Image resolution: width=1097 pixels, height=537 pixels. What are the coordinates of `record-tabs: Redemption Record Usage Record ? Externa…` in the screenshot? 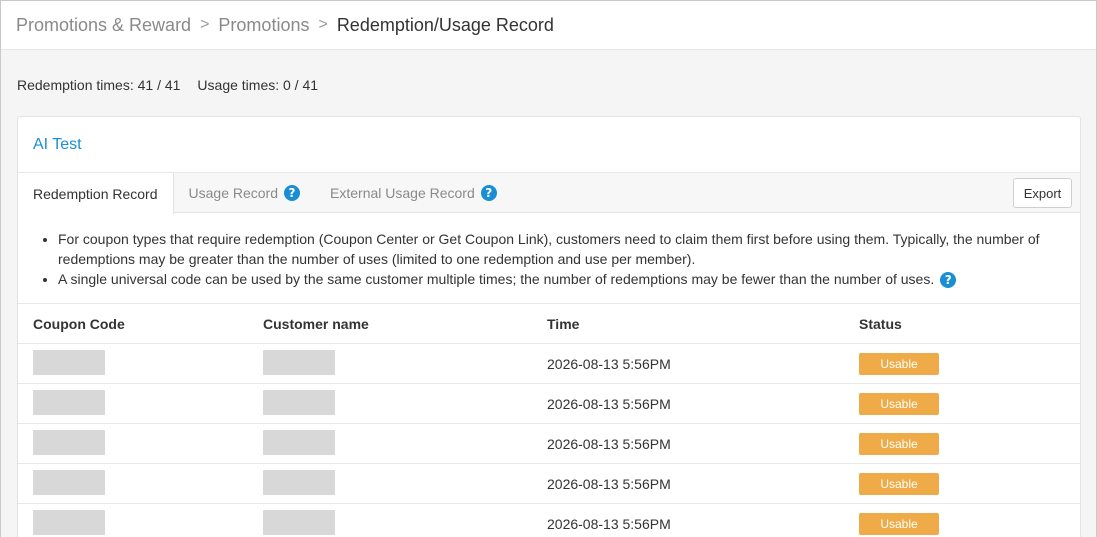 It's located at (549, 193).